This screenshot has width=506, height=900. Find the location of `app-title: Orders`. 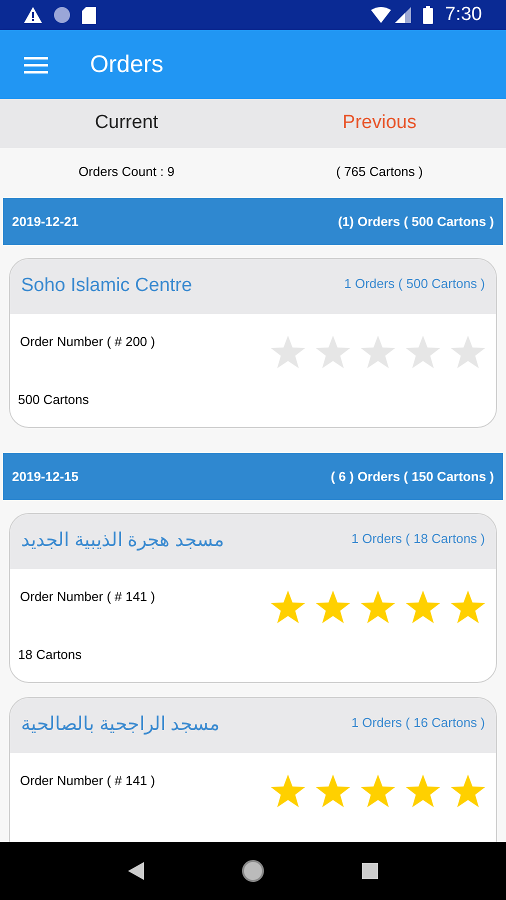

app-title: Orders is located at coordinates (127, 65).